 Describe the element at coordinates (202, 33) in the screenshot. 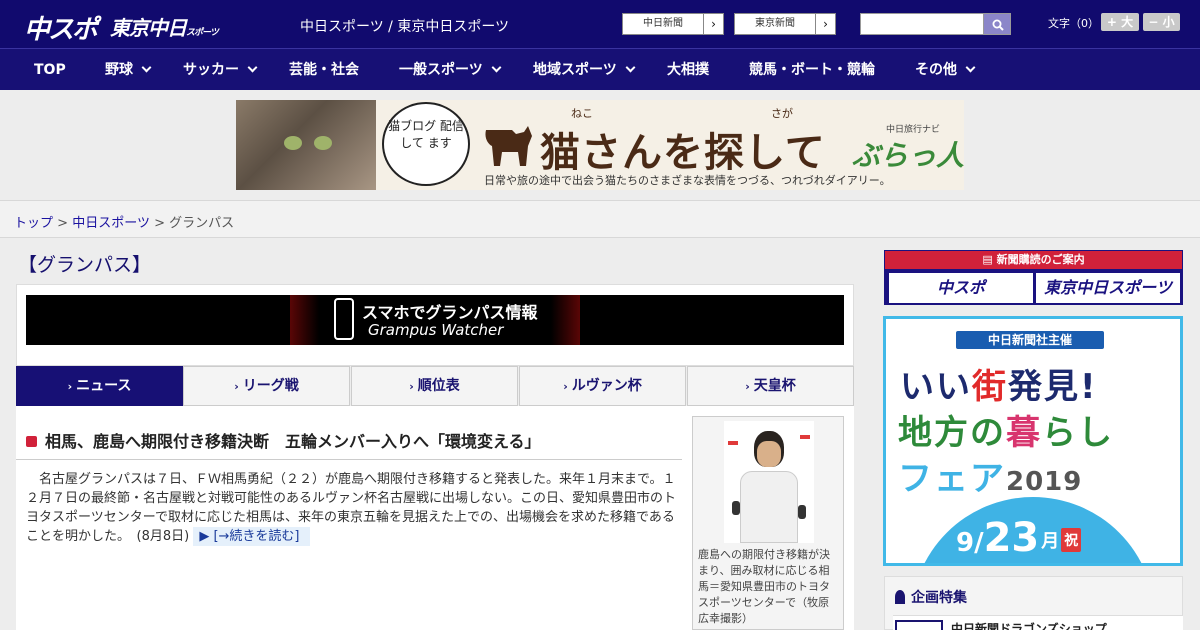

I see `tokyo-chunichi-logo-small: スポーツ` at that location.